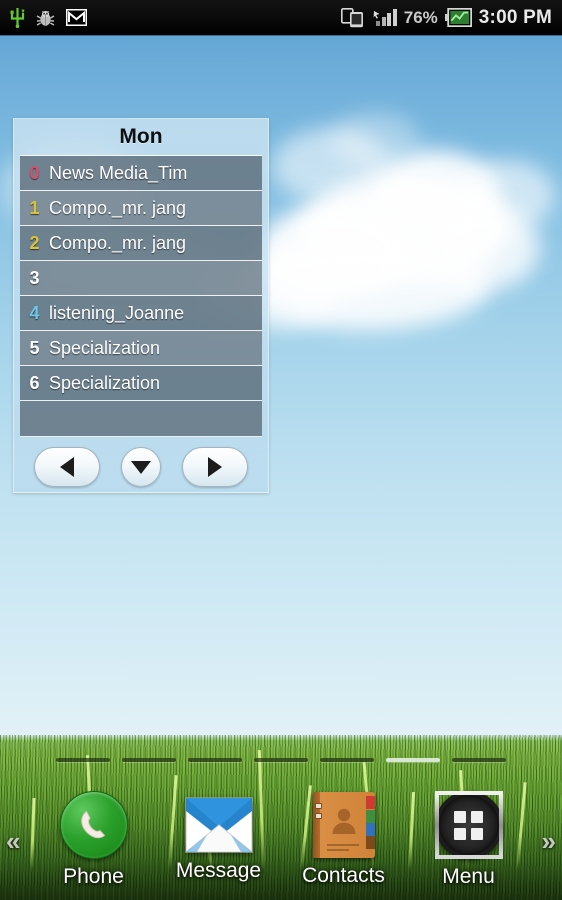 The height and width of the screenshot is (900, 562). What do you see at coordinates (468, 825) in the screenshot?
I see `app-drawer-icon` at bounding box center [468, 825].